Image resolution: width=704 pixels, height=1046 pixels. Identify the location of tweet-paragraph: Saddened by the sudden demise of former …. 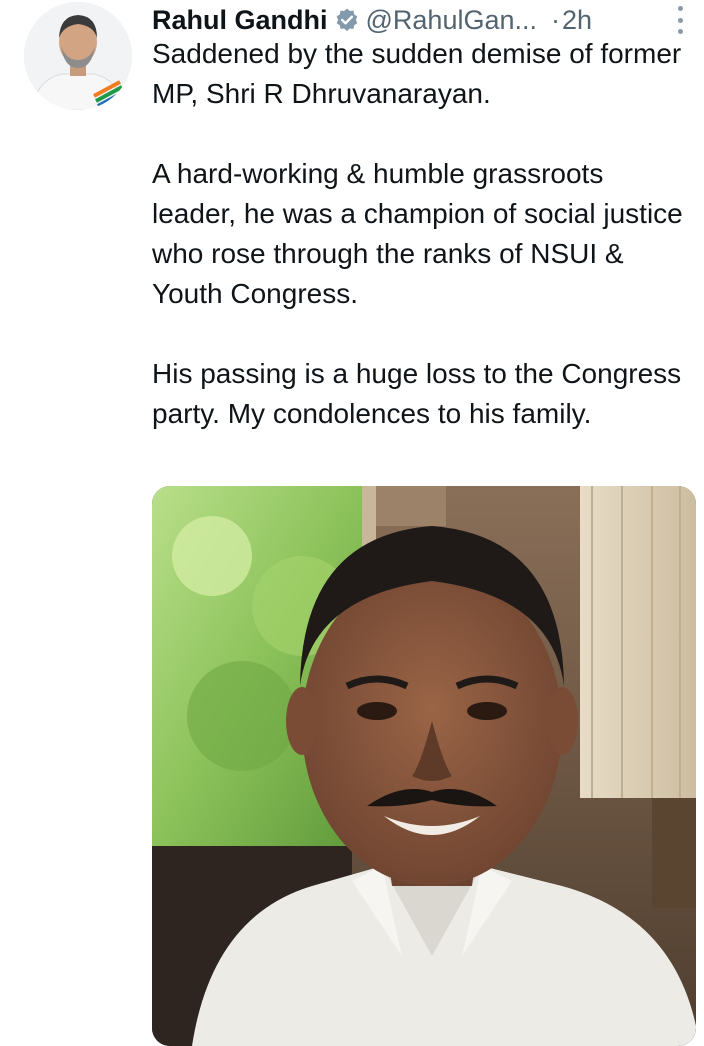
(417, 73).